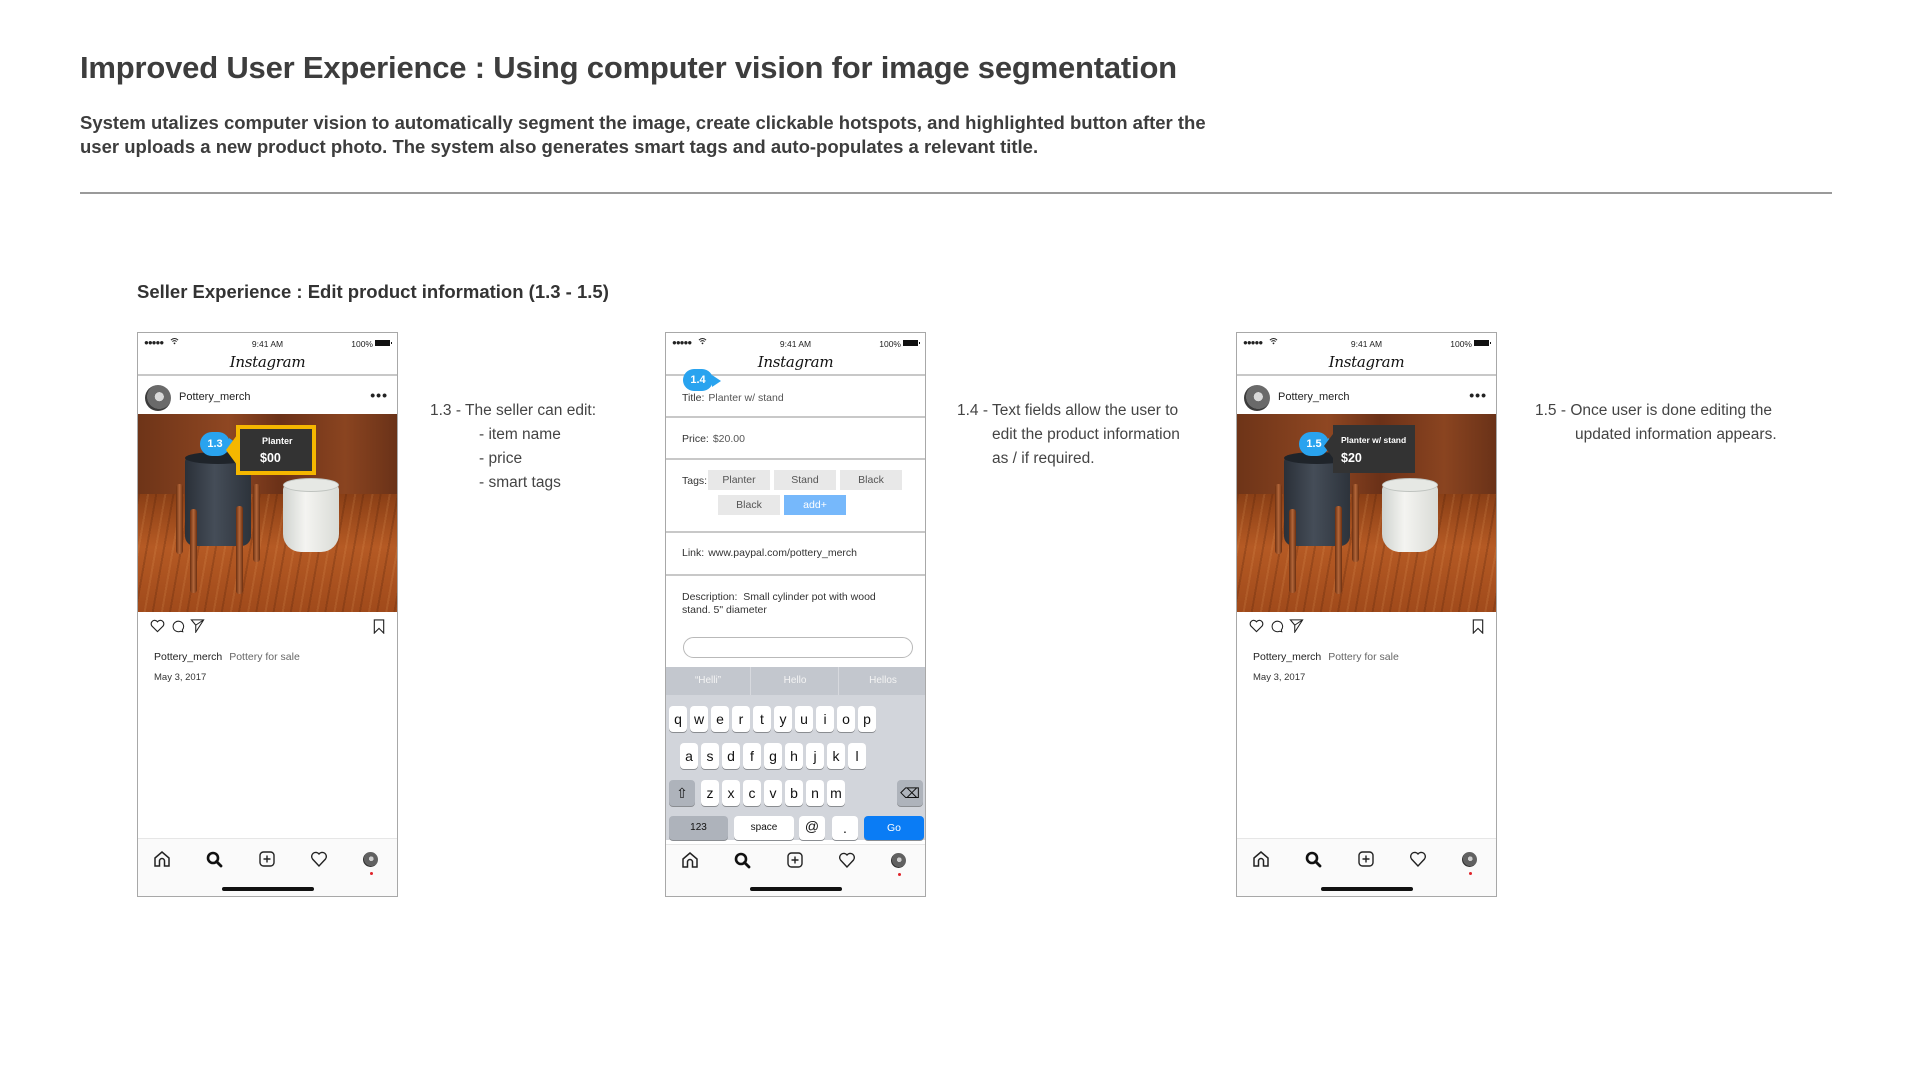  Describe the element at coordinates (846, 719) in the screenshot. I see `key-o: o` at that location.